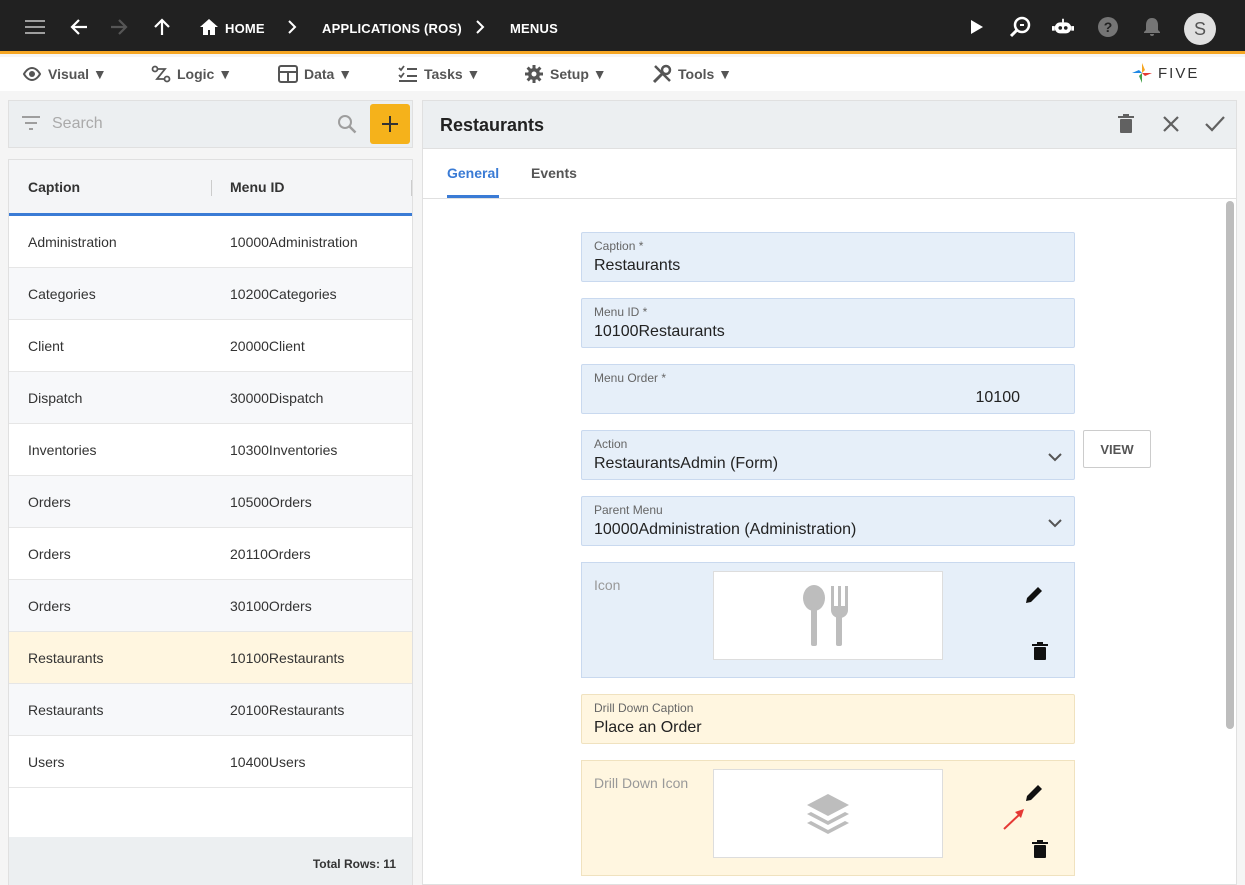 The height and width of the screenshot is (885, 1245). Describe the element at coordinates (411, 188) in the screenshot. I see `column-divider` at that location.